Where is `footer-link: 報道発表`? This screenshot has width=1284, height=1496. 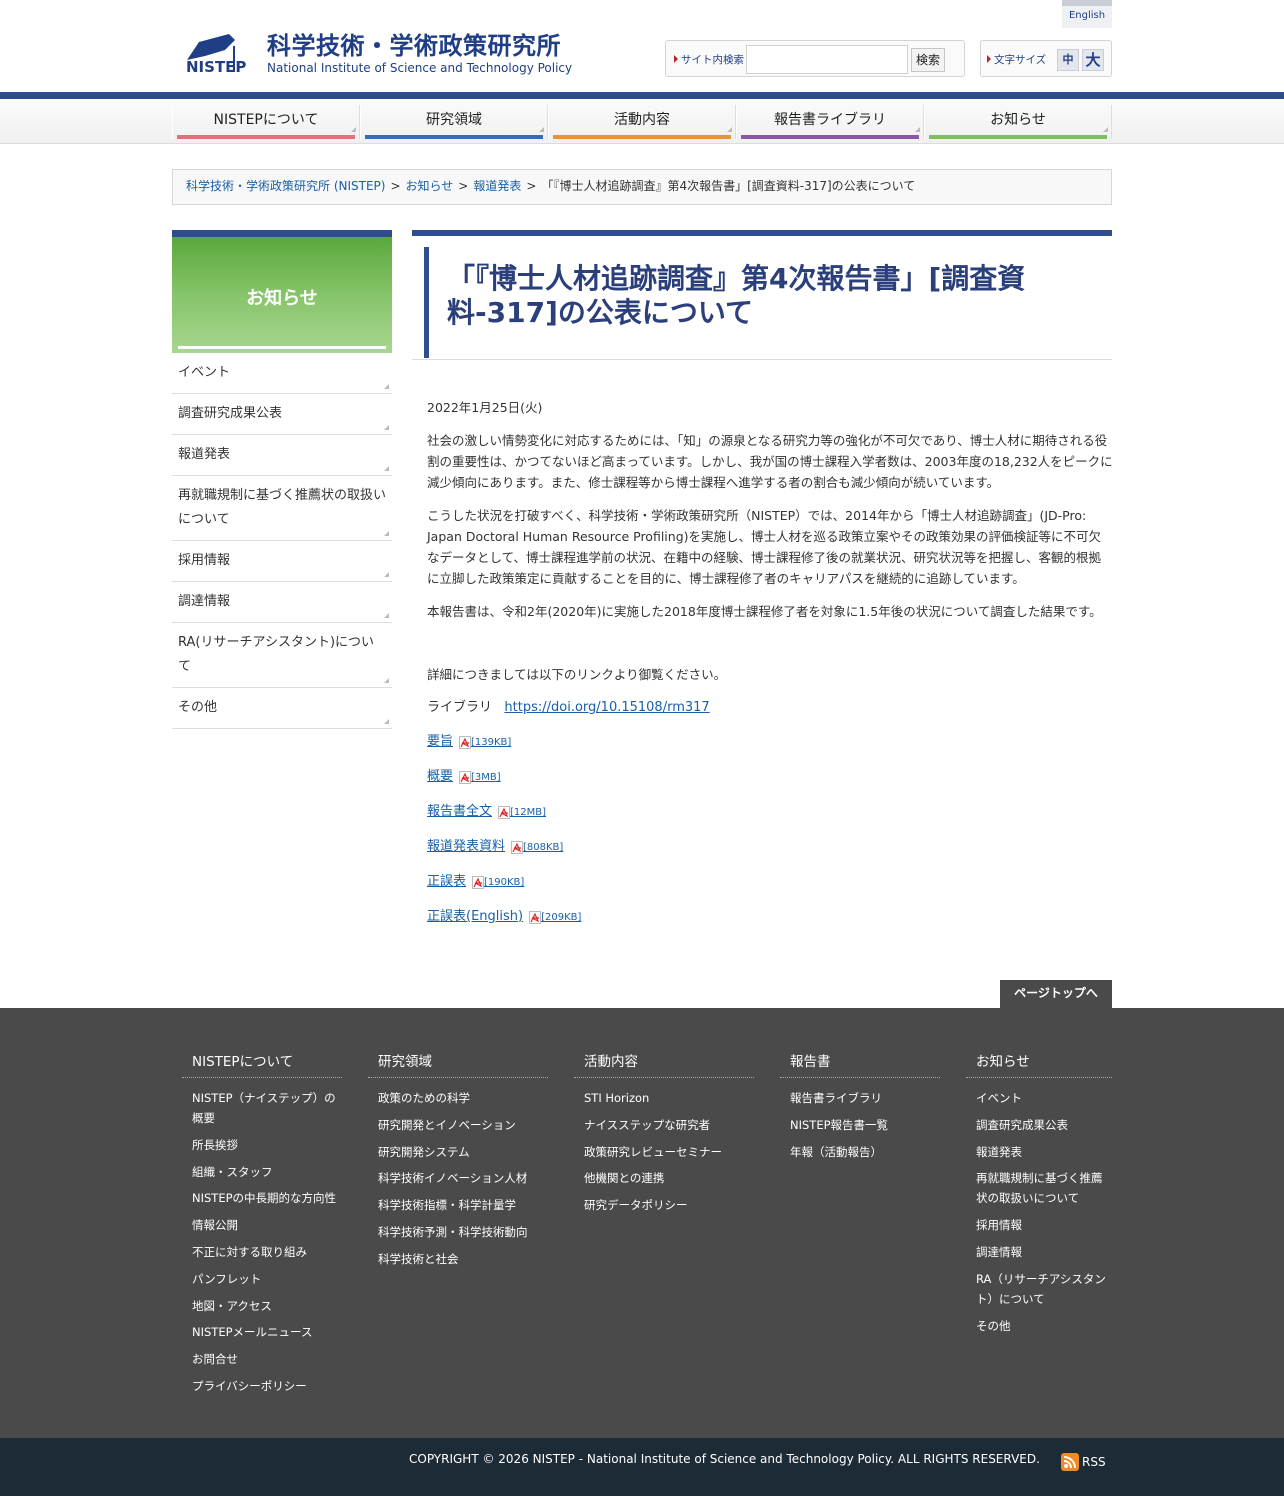
footer-link: 報道発表 is located at coordinates (1044, 1152).